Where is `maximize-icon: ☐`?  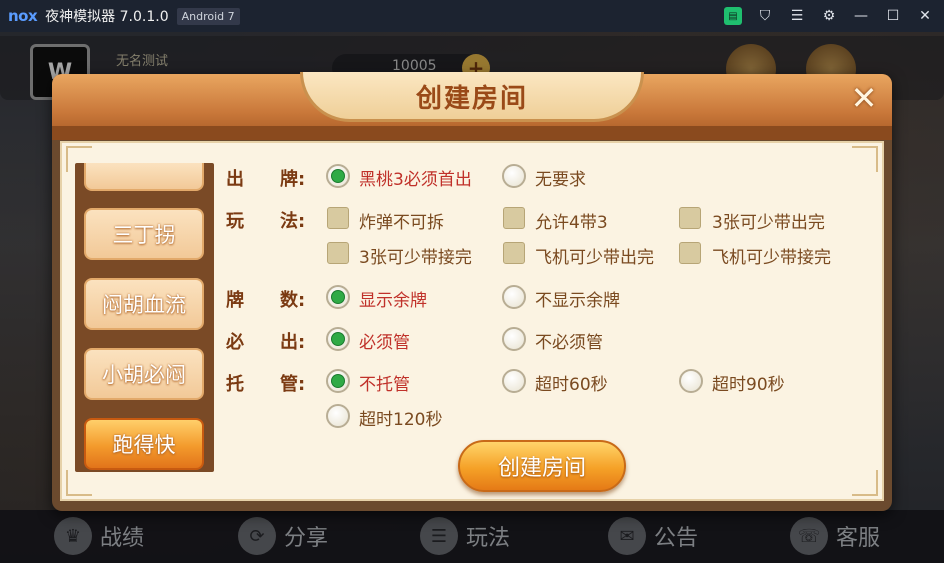
maximize-icon: ☐ is located at coordinates (893, 16).